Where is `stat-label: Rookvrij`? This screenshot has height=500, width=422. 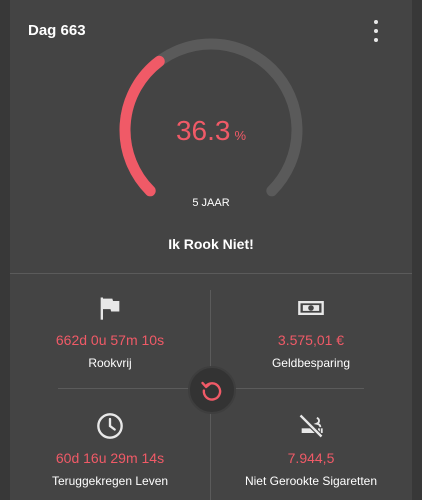
stat-label: Rookvrij is located at coordinates (110, 363).